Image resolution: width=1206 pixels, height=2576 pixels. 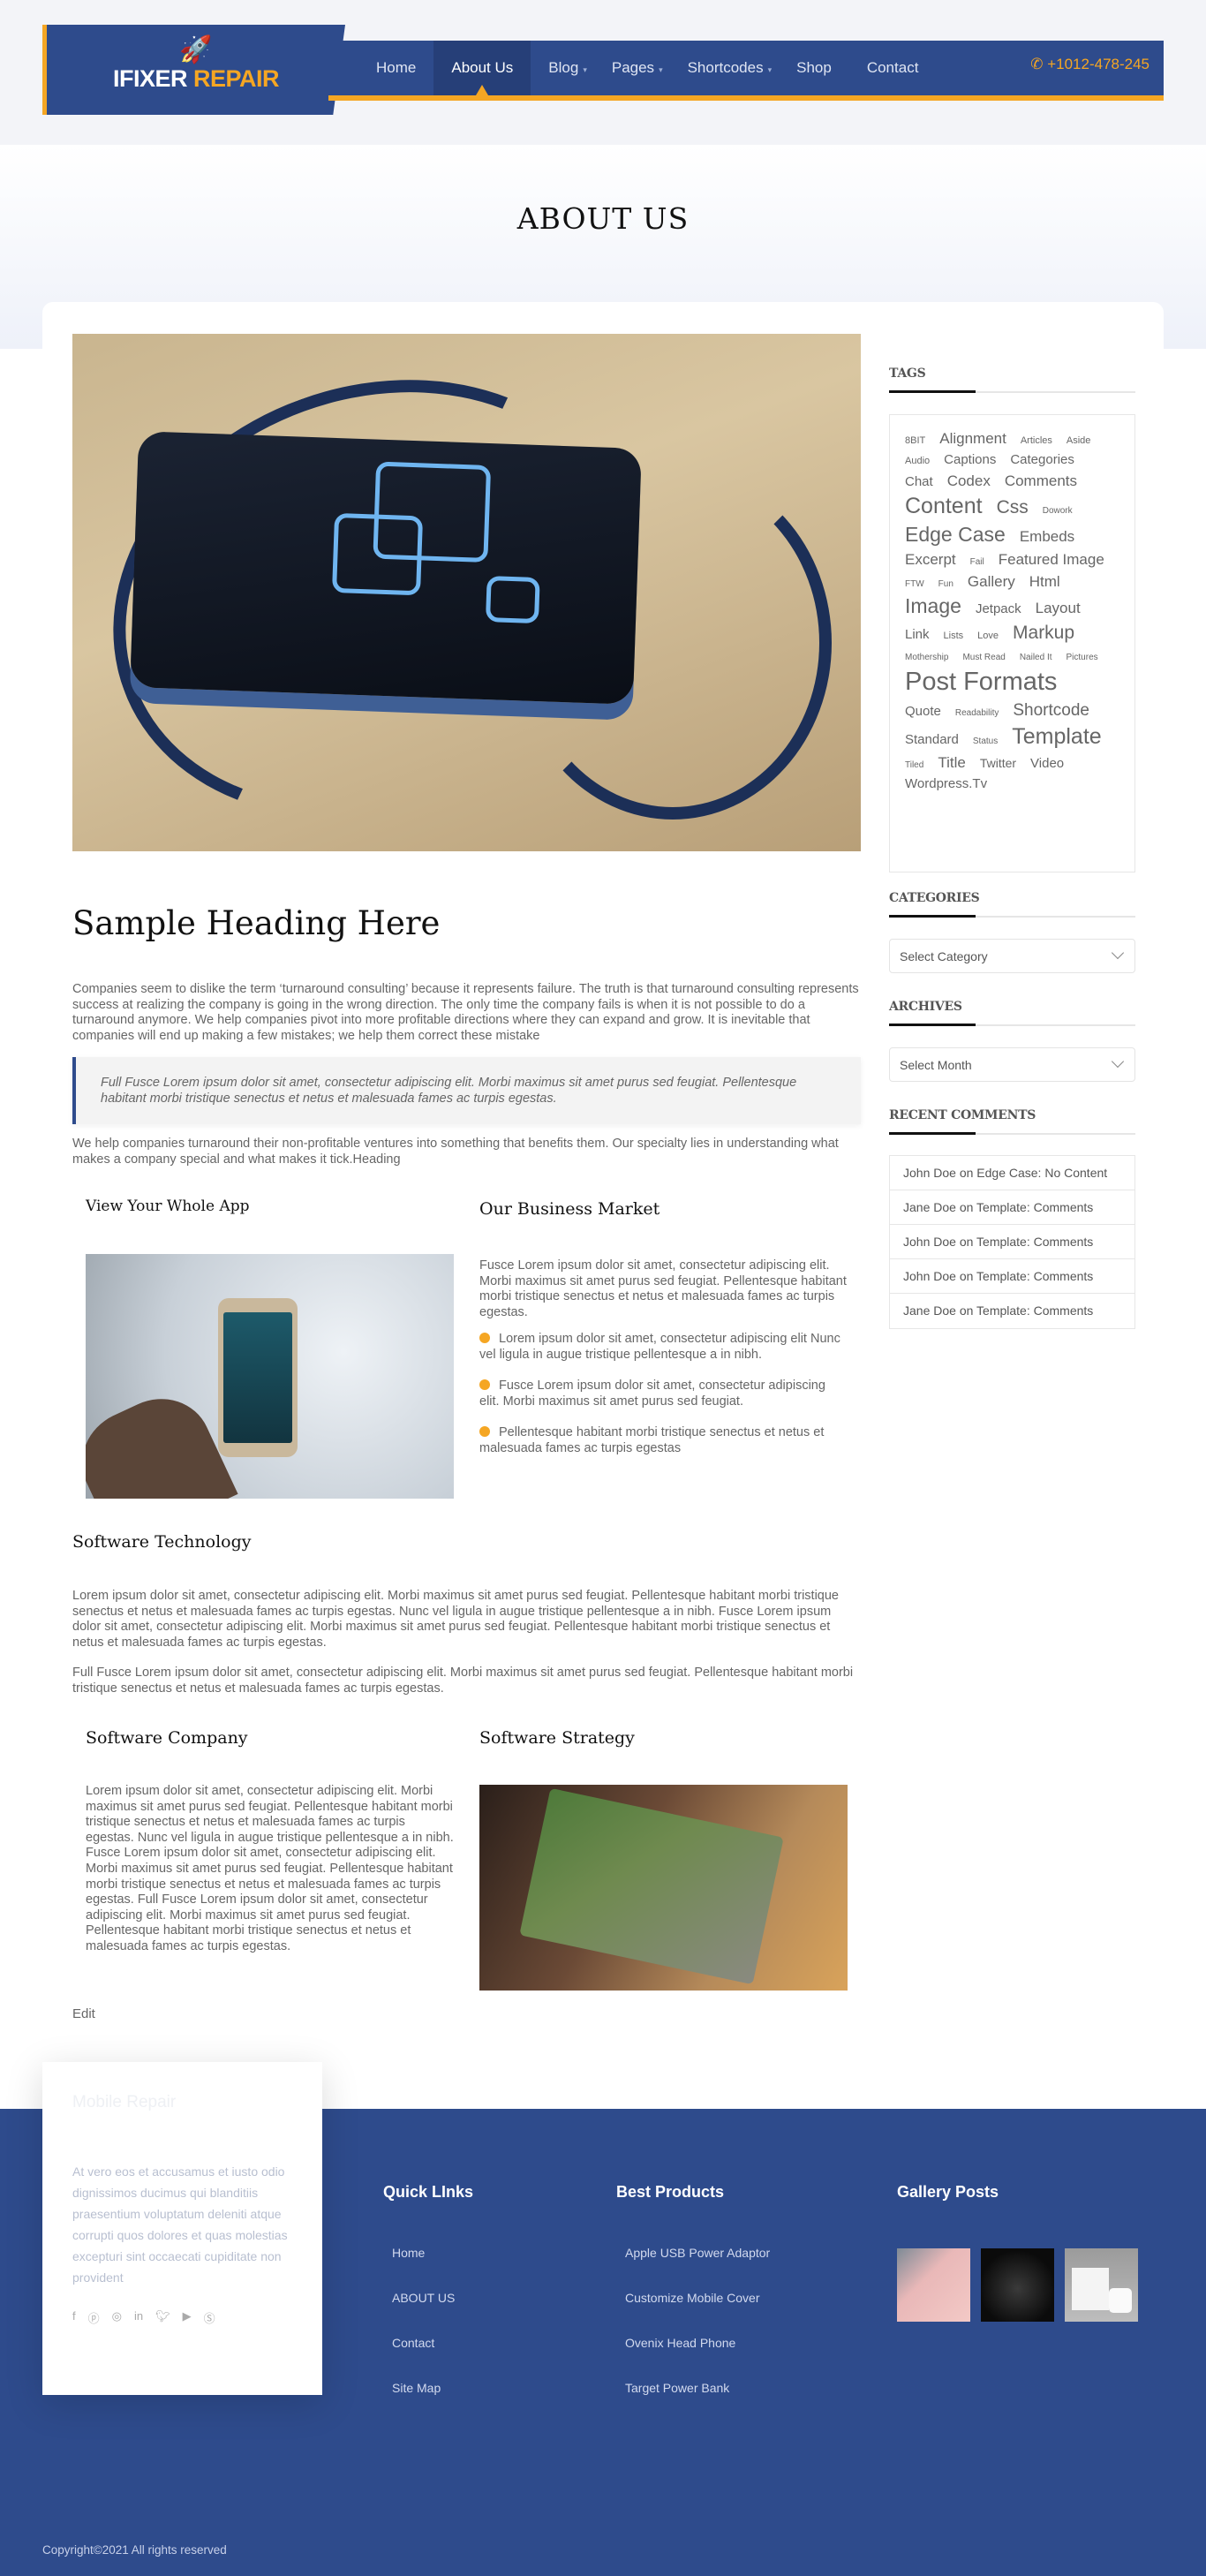 What do you see at coordinates (1051, 559) in the screenshot?
I see `tag-link: Featured Image` at bounding box center [1051, 559].